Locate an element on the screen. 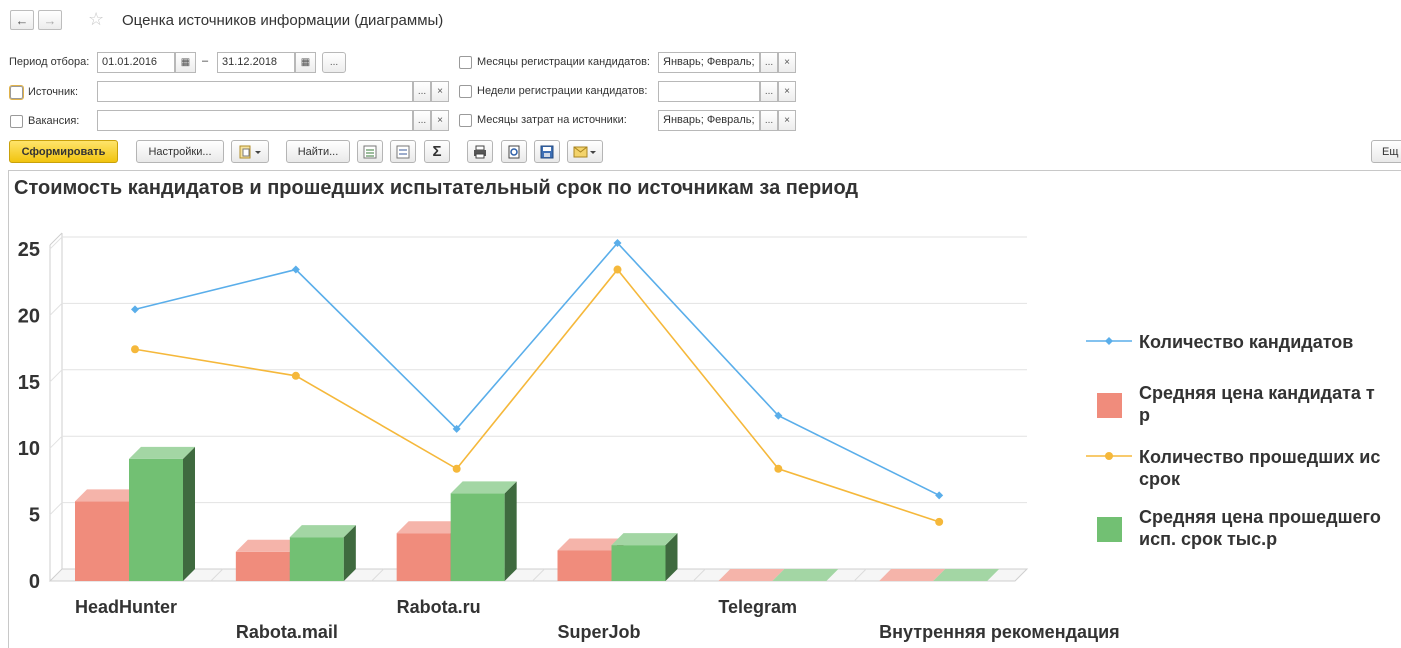 Image resolution: width=1401 pixels, height=648 pixels. x-tick-label: SuperJob is located at coordinates (599, 632).